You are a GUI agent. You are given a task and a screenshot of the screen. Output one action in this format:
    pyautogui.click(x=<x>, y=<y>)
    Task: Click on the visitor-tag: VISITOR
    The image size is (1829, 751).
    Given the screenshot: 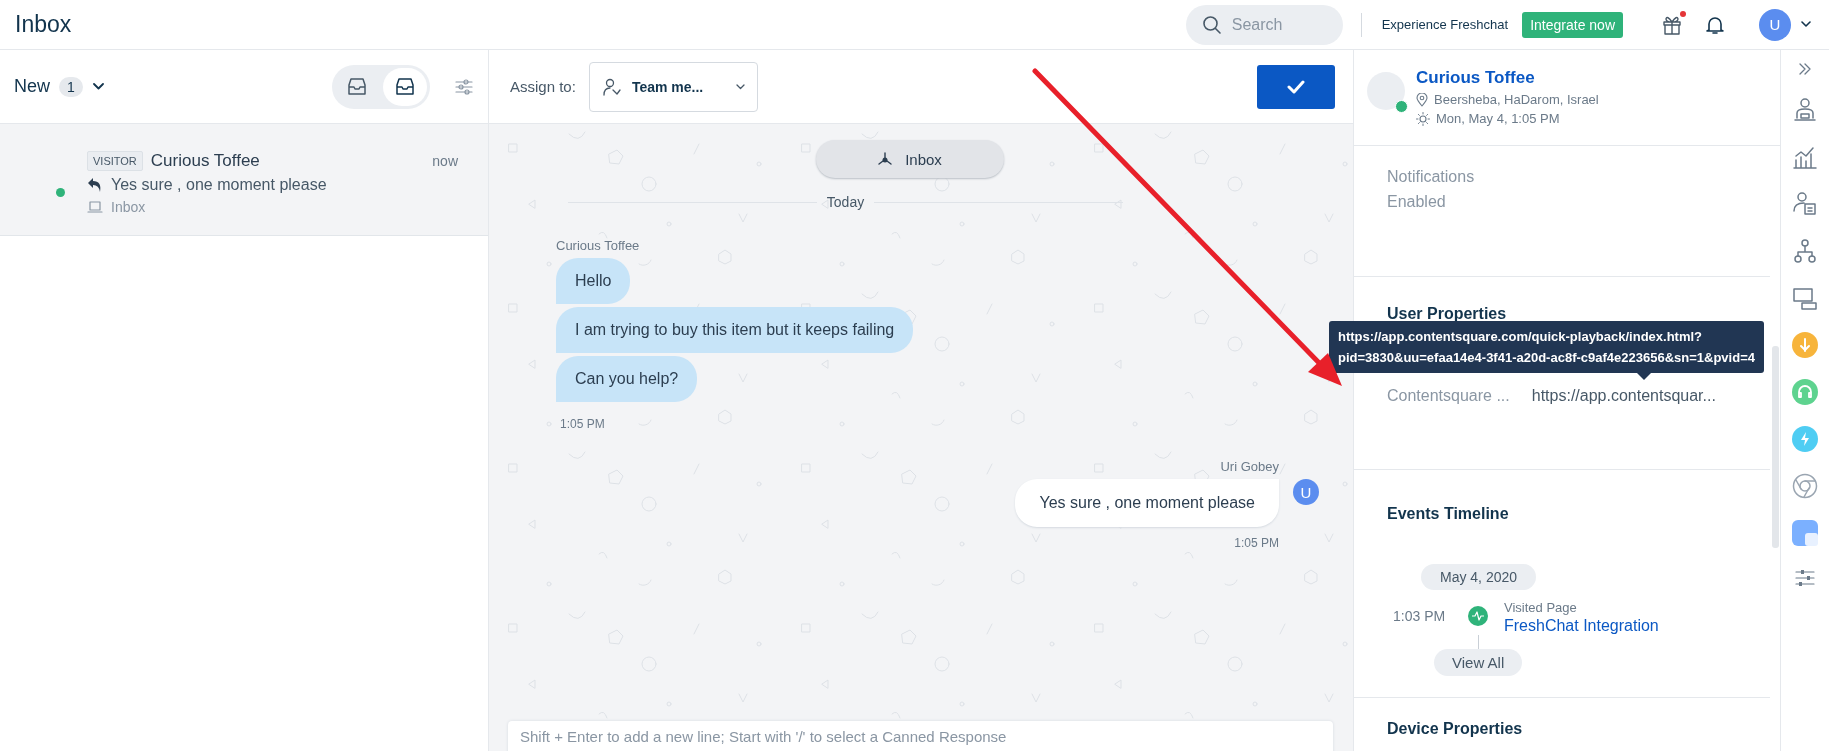 What is the action you would take?
    pyautogui.click(x=115, y=161)
    